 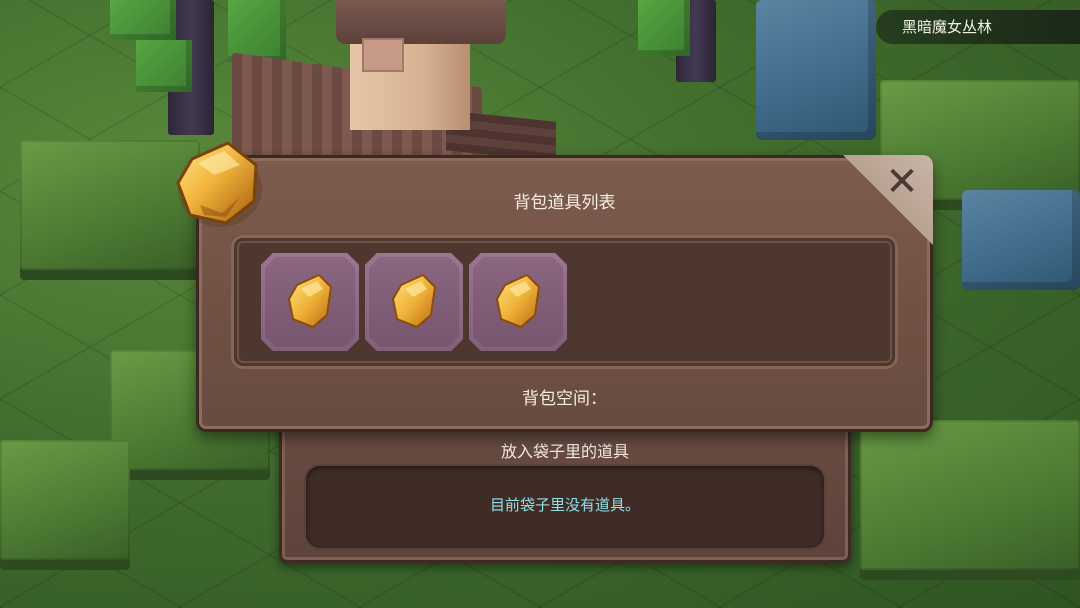 I want to click on bag-panel-title: 放入袋子里的道具, so click(x=564, y=451).